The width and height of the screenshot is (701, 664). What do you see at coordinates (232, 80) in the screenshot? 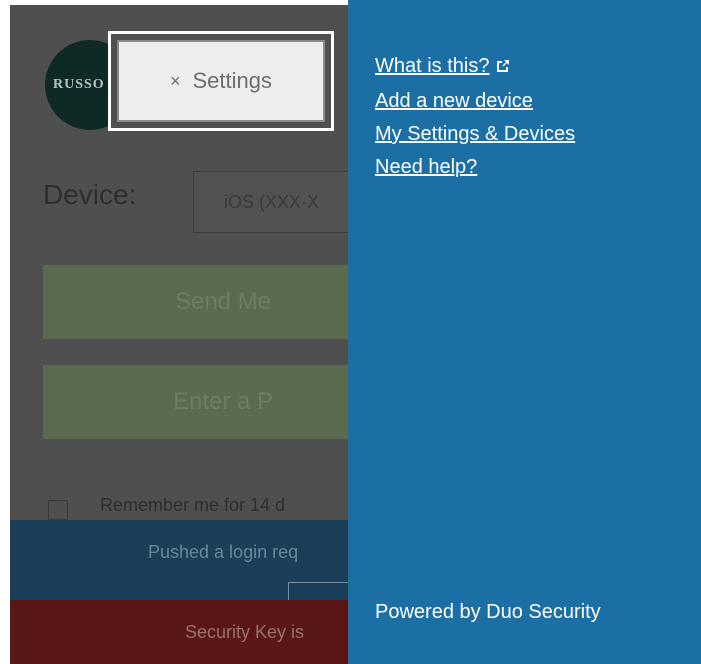
I see `settings-button-label: Settings` at bounding box center [232, 80].